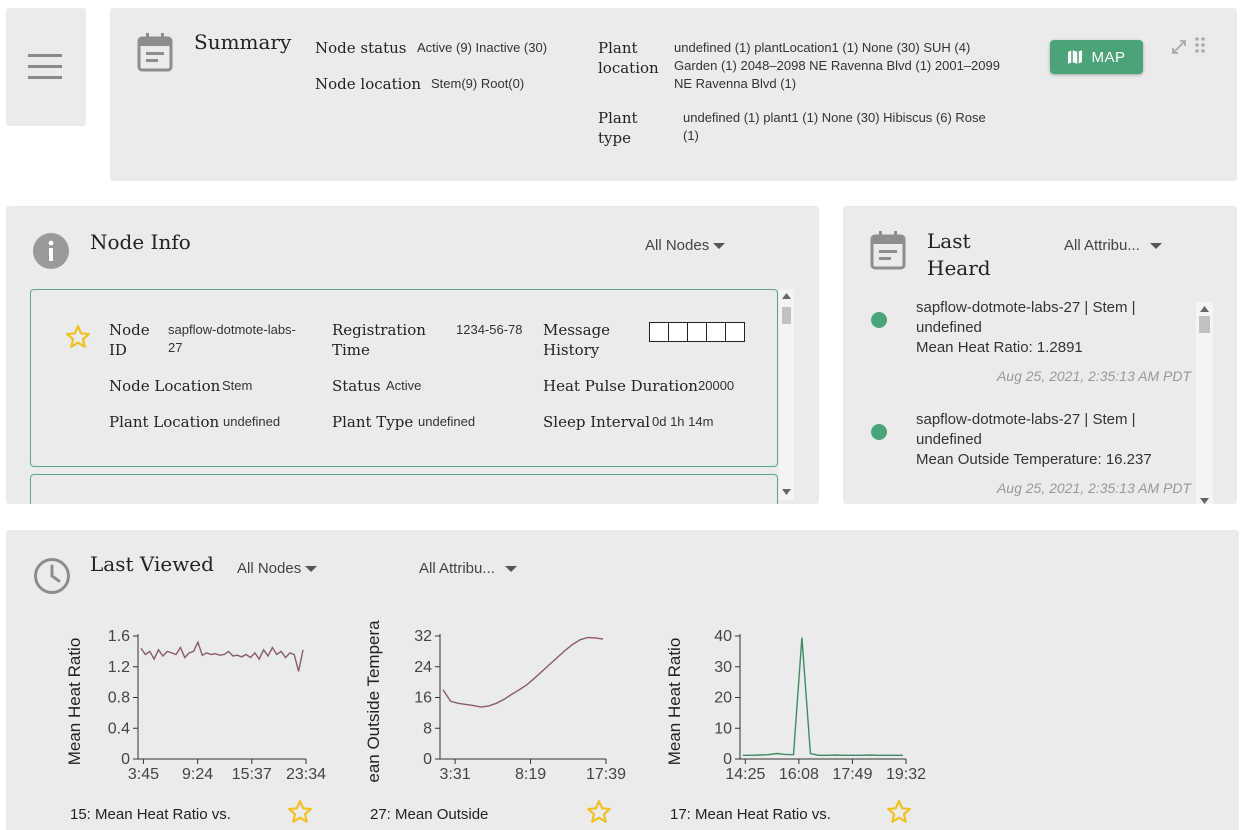 This screenshot has height=830, width=1256. What do you see at coordinates (959, 254) in the screenshot?
I see `last-heard-title: Last Heard` at bounding box center [959, 254].